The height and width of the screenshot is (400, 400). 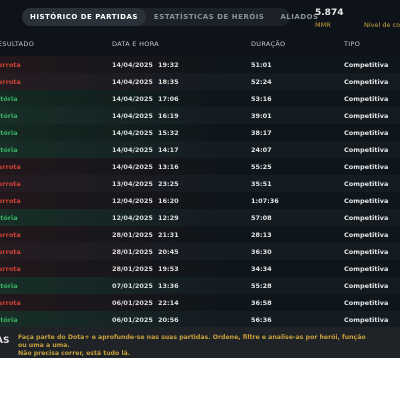 What do you see at coordinates (335, 18) in the screenshot?
I see `mmr-display: 5.874 MMR` at bounding box center [335, 18].